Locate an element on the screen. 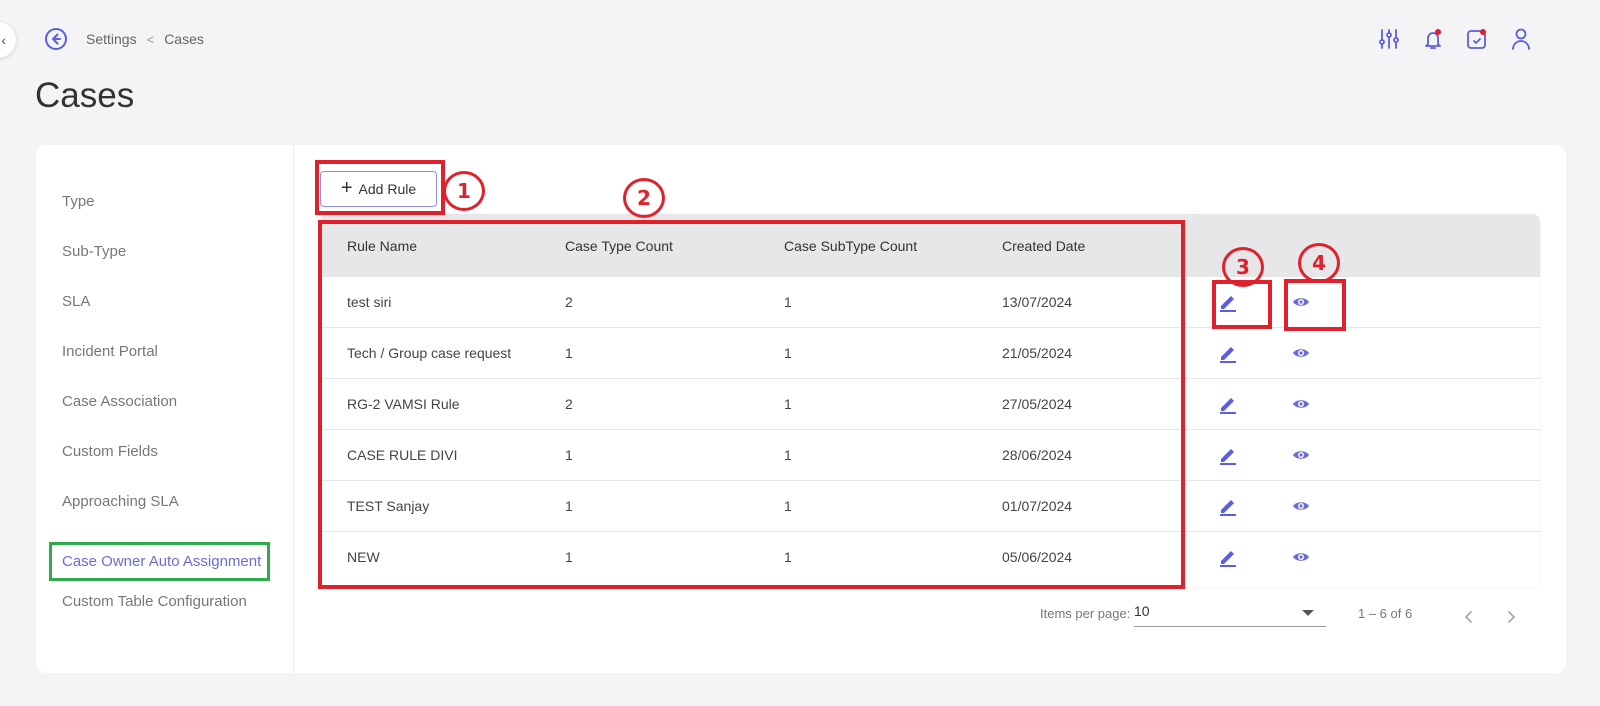 Image resolution: width=1600 pixels, height=706 pixels. sidebar-item-approaching-sla: Approaching SLA is located at coordinates (120, 501).